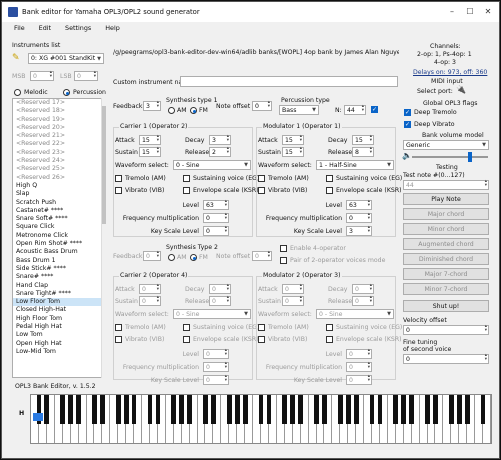 The height and width of the screenshot is (460, 501). Describe the element at coordinates (329, 327) in the screenshot. I see `modulator2-sustaining-check` at that location.